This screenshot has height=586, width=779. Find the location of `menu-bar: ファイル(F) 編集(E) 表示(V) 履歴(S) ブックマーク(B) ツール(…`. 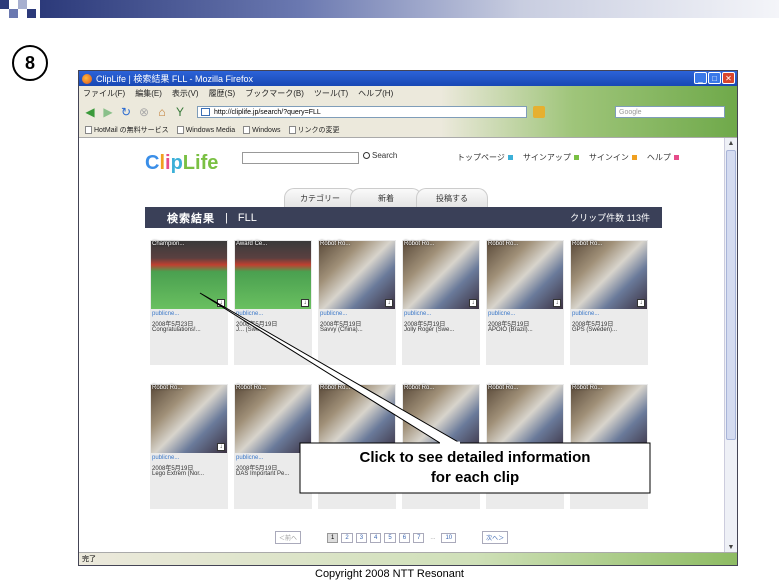

menu-bar: ファイル(F) 編集(E) 表示(V) 履歴(S) ブックマーク(B) ツール(… is located at coordinates (408, 93).